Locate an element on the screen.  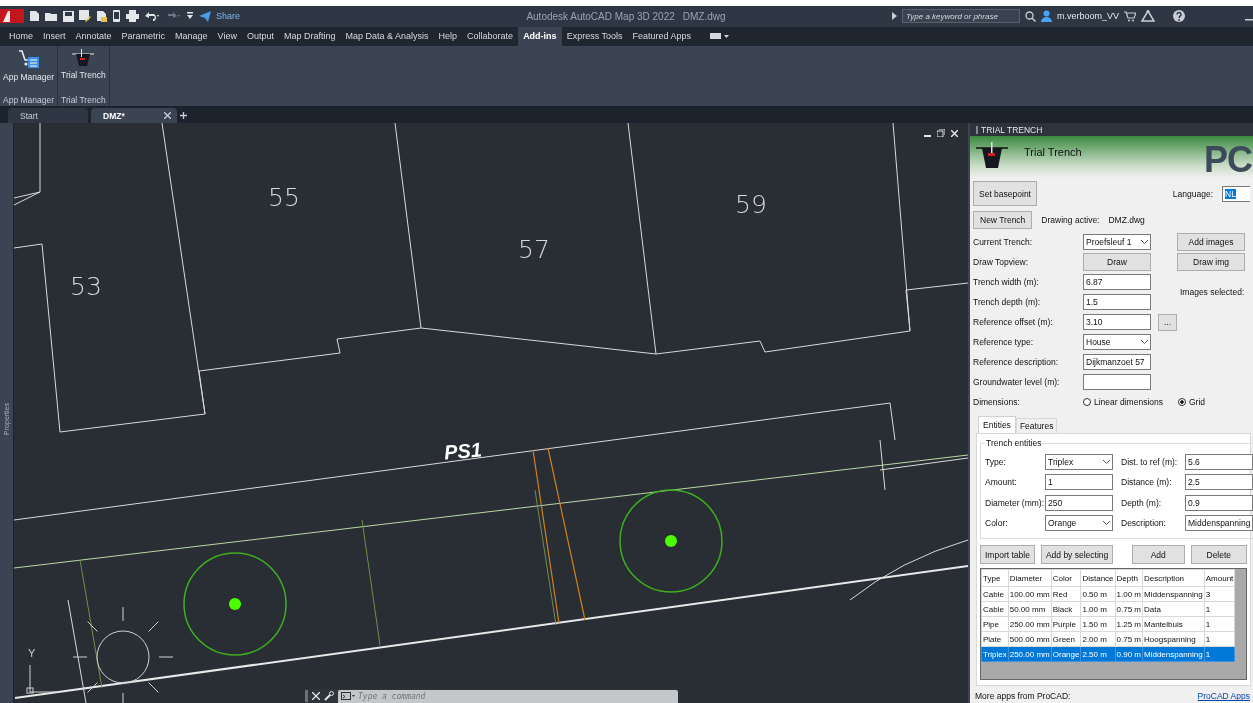
ribbon-tab: Parametric is located at coordinates (143, 36).